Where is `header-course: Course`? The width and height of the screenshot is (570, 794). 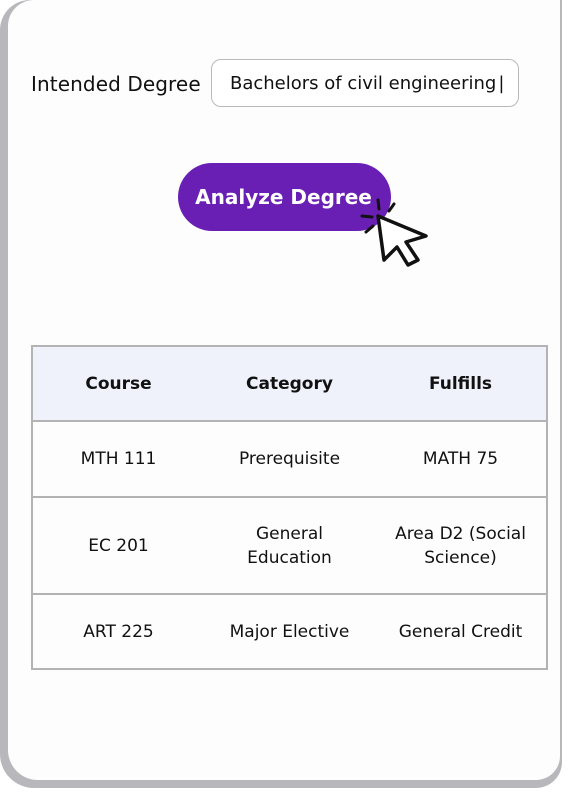
header-course: Course is located at coordinates (118, 383).